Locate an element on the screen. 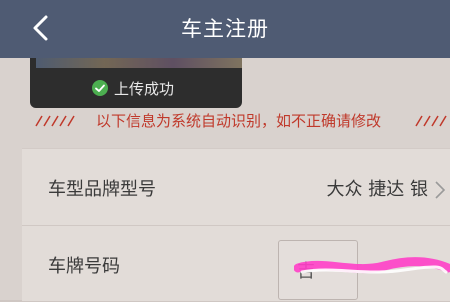  page-title: 车主注册 is located at coordinates (225, 29).